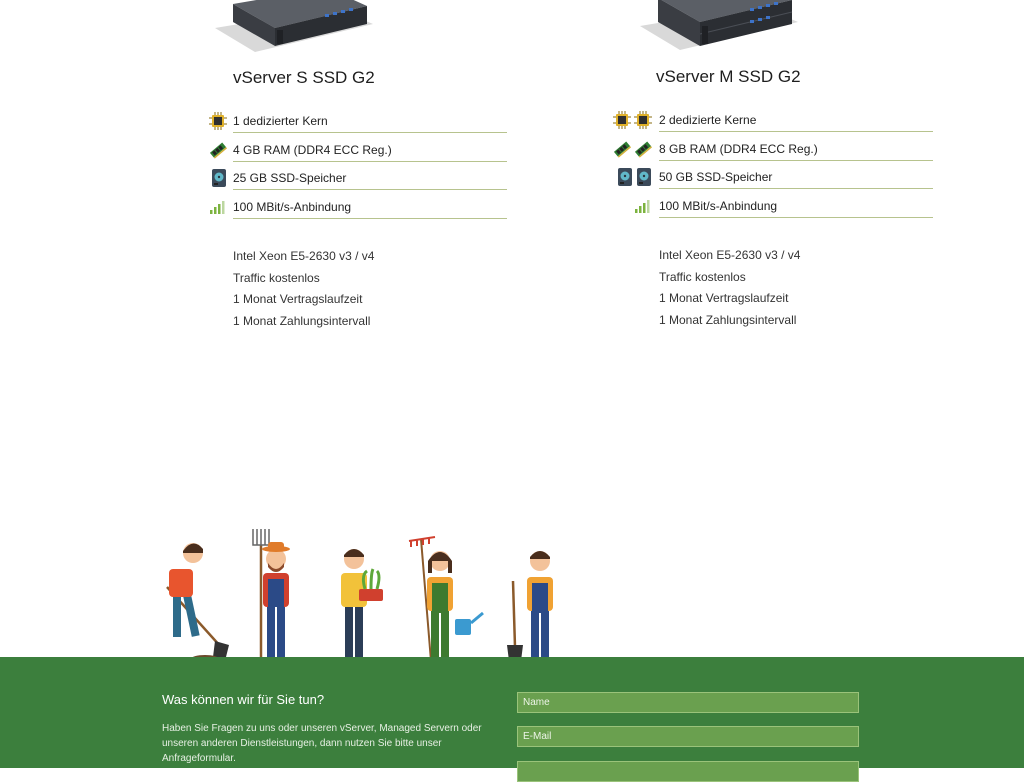 Image resolution: width=1024 pixels, height=782 pixels. What do you see at coordinates (370, 120) in the screenshot?
I see `spec-text: 1 dedizierter Kern` at bounding box center [370, 120].